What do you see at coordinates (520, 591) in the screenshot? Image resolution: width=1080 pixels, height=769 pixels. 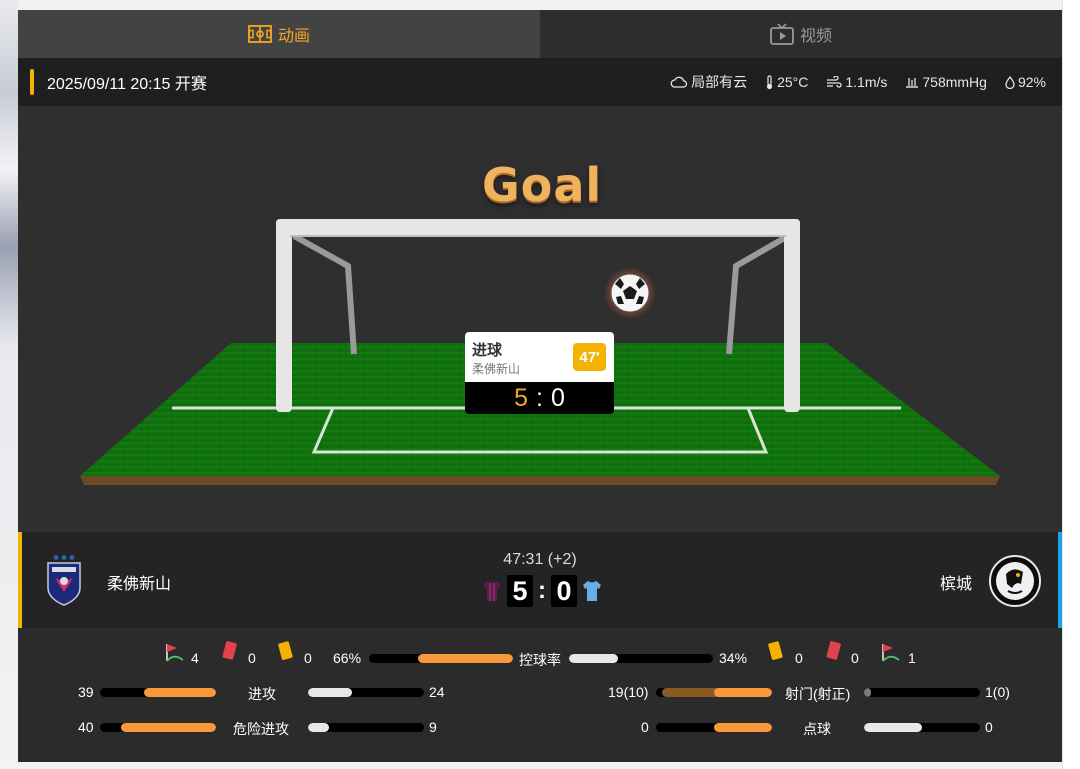 I see `home-score: 5` at bounding box center [520, 591].